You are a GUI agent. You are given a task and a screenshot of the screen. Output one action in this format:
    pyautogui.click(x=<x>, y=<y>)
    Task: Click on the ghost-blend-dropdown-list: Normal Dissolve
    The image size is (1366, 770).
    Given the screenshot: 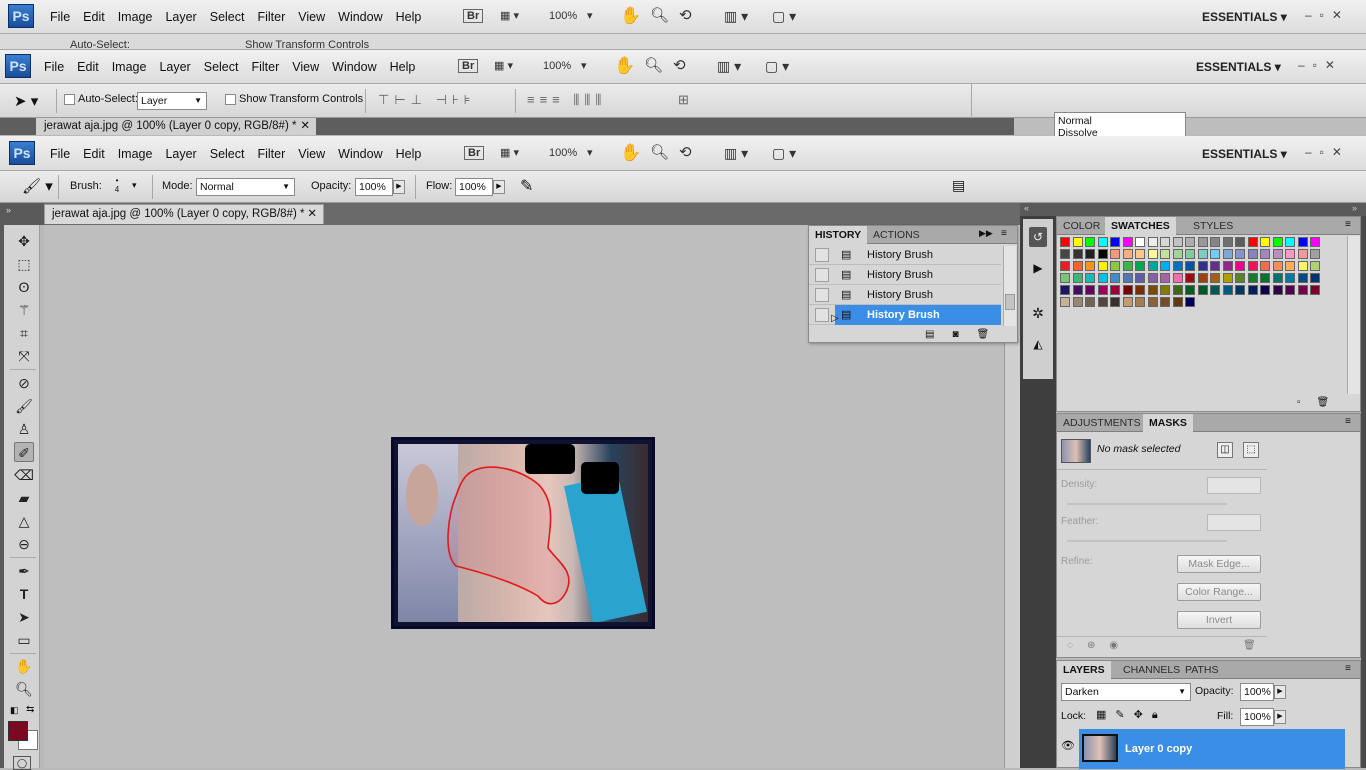 What is the action you would take?
    pyautogui.click(x=1120, y=125)
    